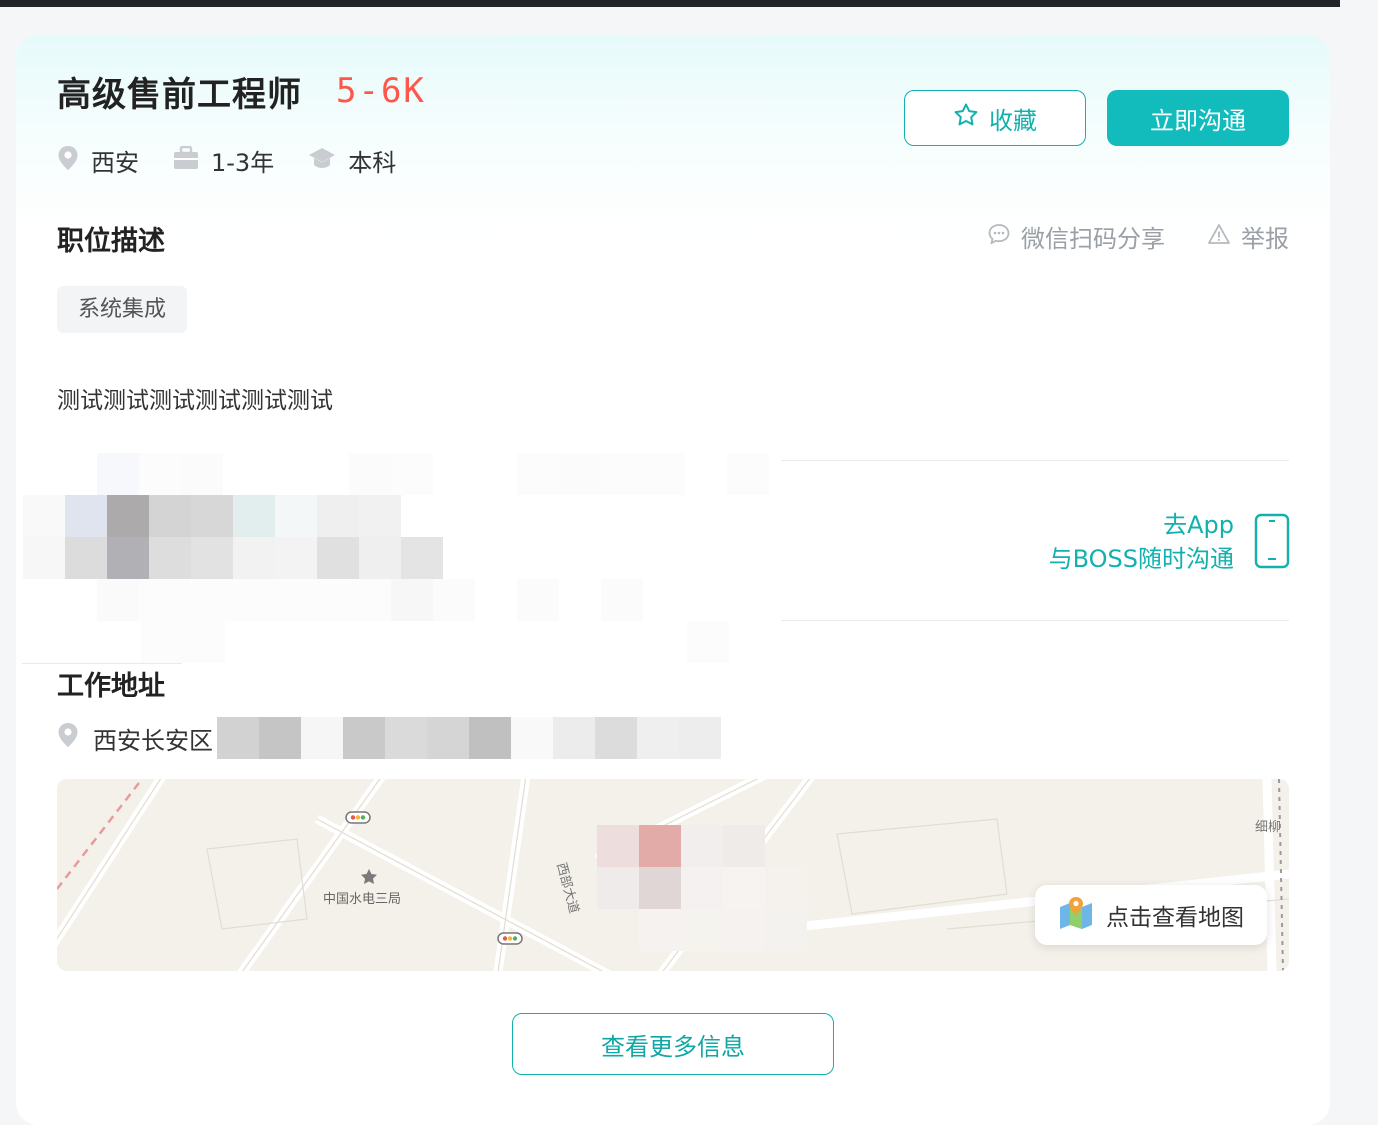 This screenshot has width=1378, height=1125. Describe the element at coordinates (153, 740) in the screenshot. I see `address-text: 西安长安区` at that location.